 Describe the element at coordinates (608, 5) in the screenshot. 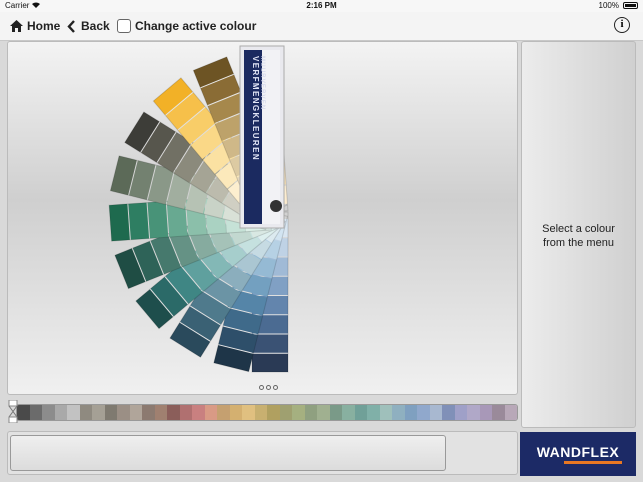

I see `battery-percent: 100%` at that location.